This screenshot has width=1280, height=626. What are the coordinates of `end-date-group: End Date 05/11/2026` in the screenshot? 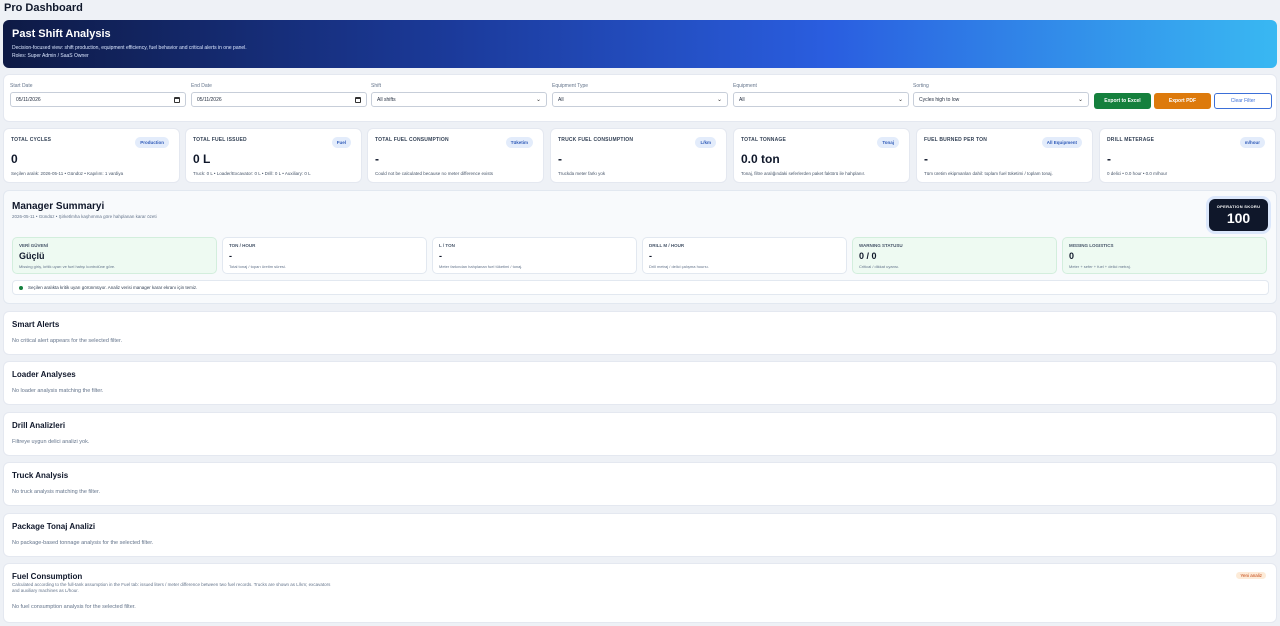 It's located at (279, 95).